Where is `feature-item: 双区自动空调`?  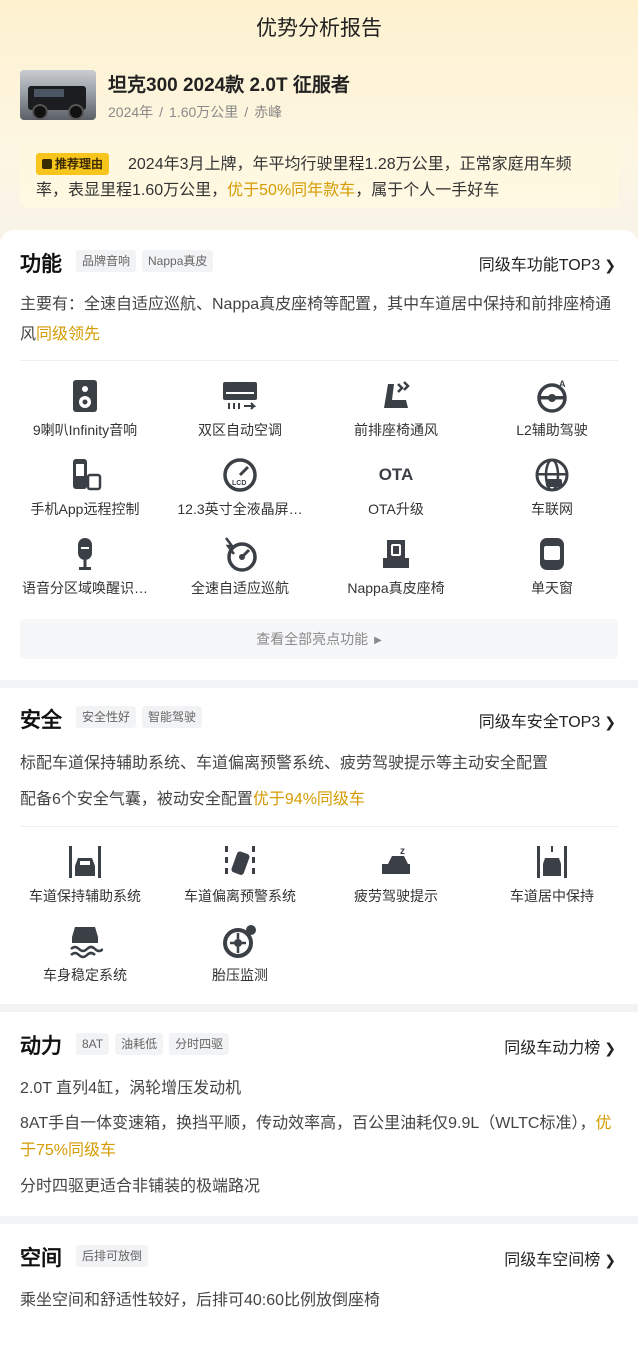
feature-item: 双区自动空调 is located at coordinates (240, 409).